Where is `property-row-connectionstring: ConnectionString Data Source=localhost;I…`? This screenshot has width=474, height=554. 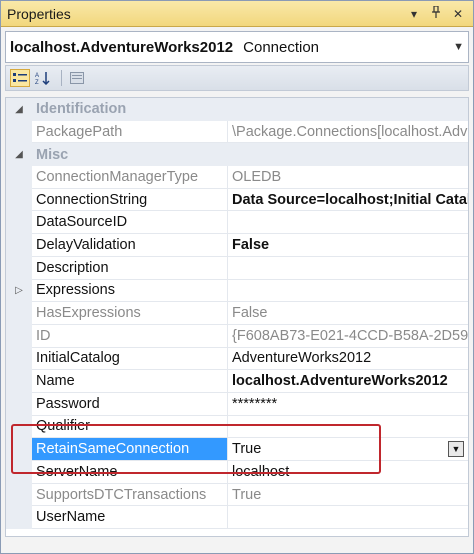 property-row-connectionstring: ConnectionString Data Source=localhost;I… is located at coordinates (237, 200).